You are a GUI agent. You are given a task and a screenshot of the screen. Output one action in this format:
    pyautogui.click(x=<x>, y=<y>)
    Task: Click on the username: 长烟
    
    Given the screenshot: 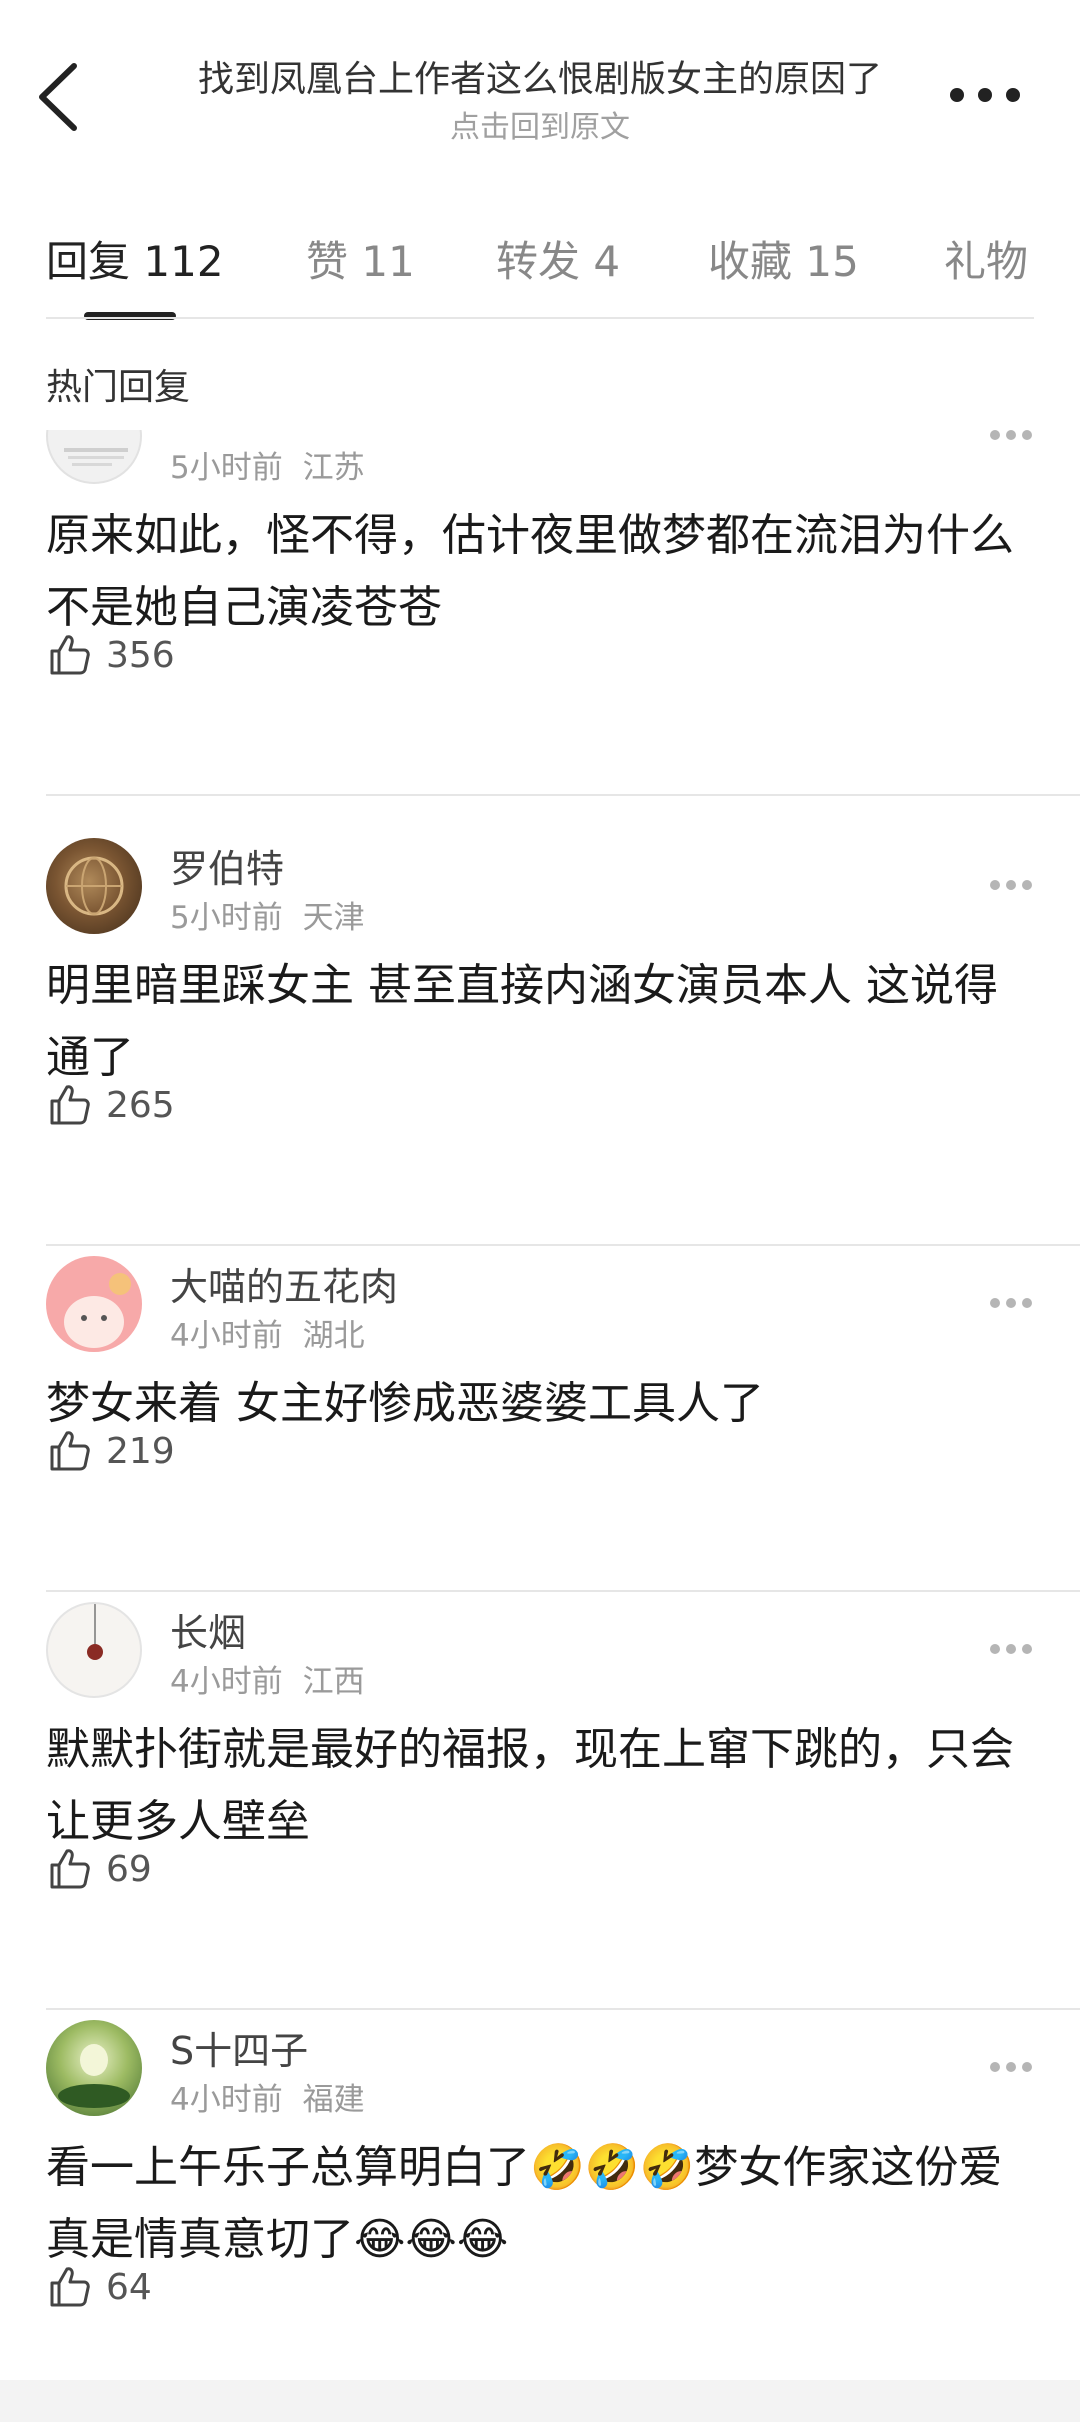 What is the action you would take?
    pyautogui.click(x=208, y=1629)
    